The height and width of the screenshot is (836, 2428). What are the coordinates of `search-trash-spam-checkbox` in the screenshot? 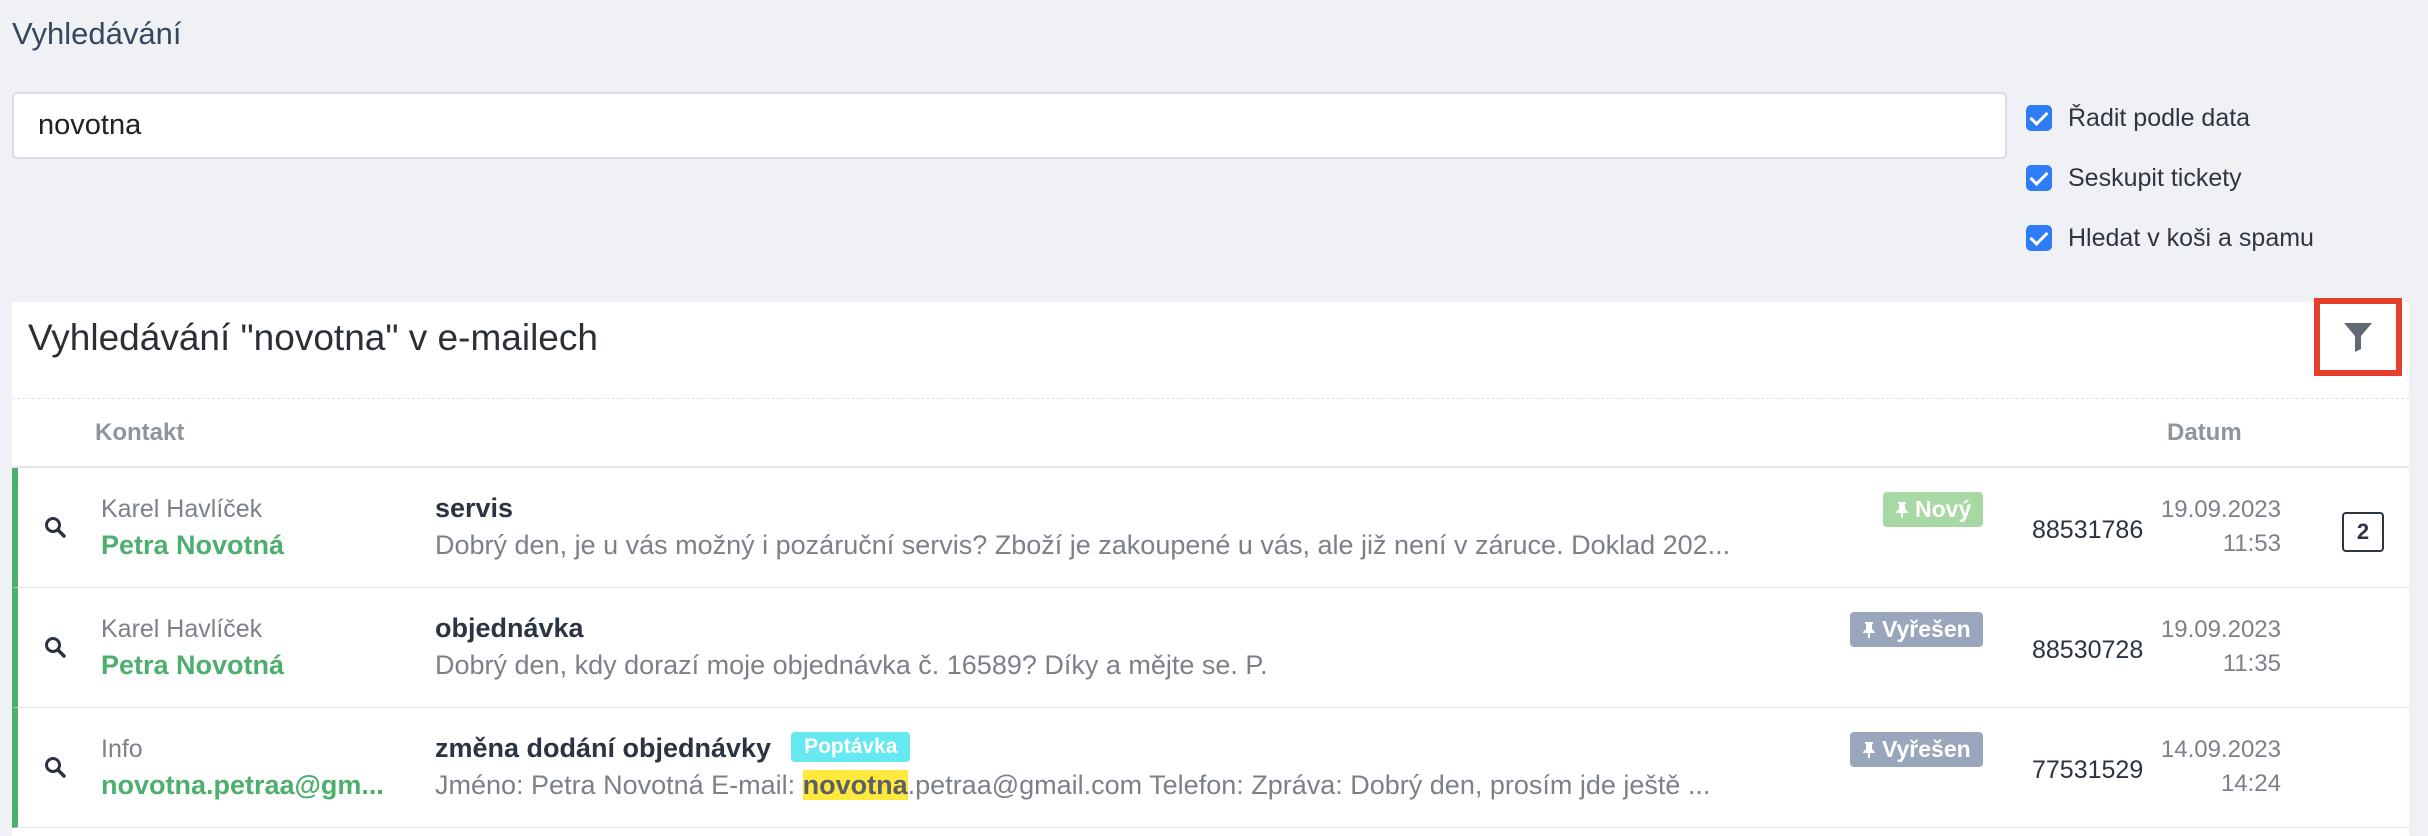 It's located at (2039, 238).